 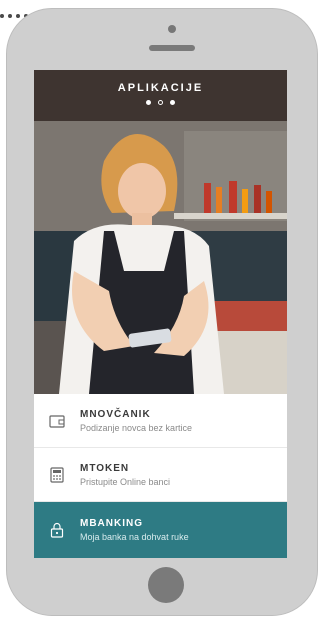 I want to click on home-button, so click(x=166, y=585).